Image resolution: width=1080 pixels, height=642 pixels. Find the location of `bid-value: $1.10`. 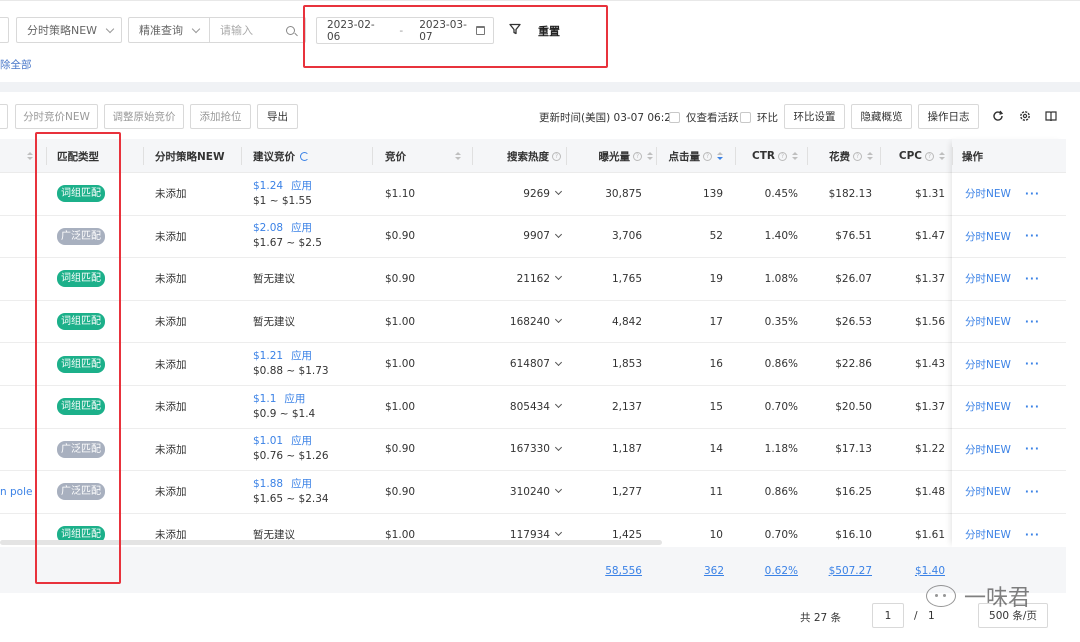

bid-value: $1.10 is located at coordinates (400, 194).